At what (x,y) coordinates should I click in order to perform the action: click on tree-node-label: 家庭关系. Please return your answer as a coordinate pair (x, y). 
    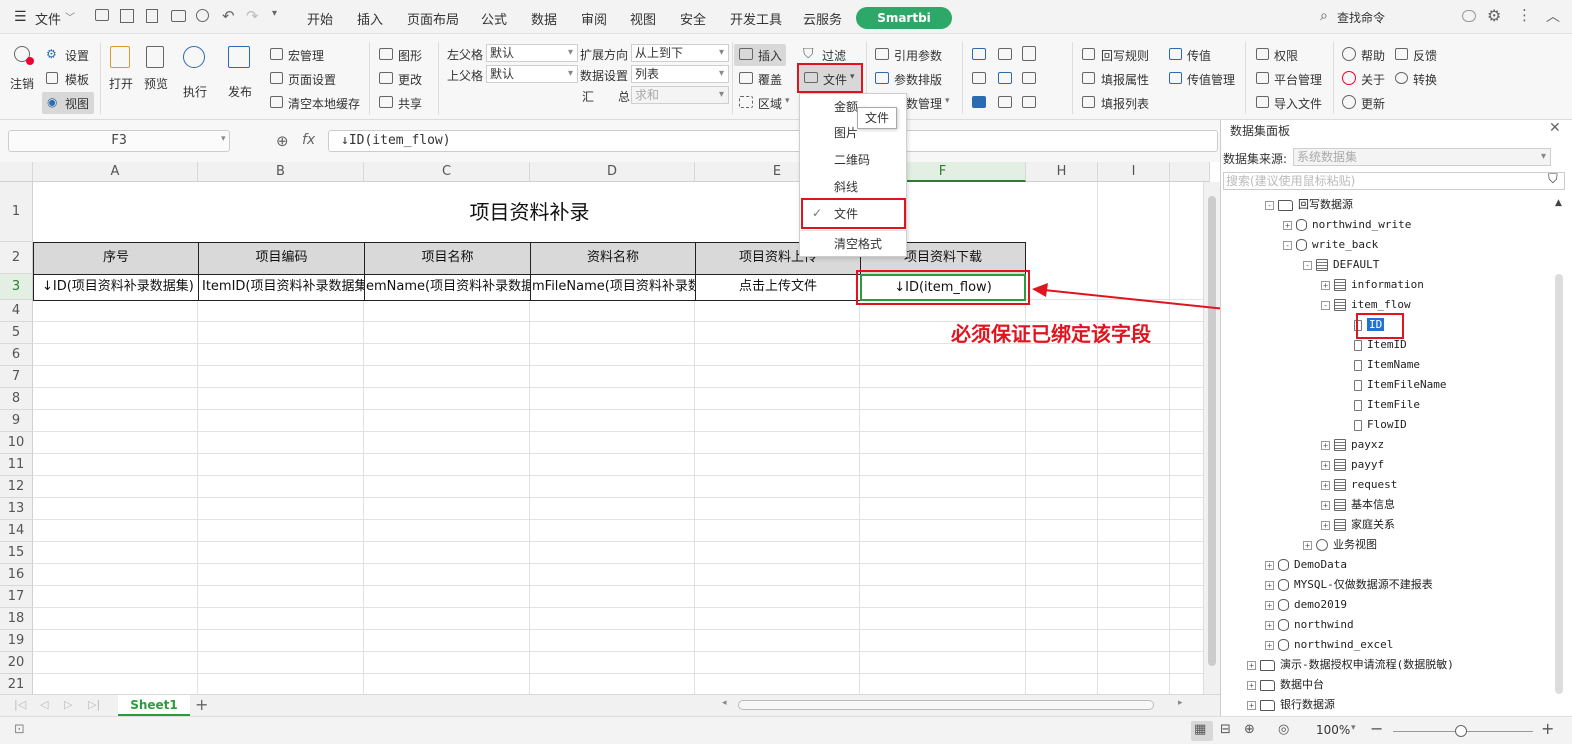
    Looking at the image, I should click on (1373, 524).